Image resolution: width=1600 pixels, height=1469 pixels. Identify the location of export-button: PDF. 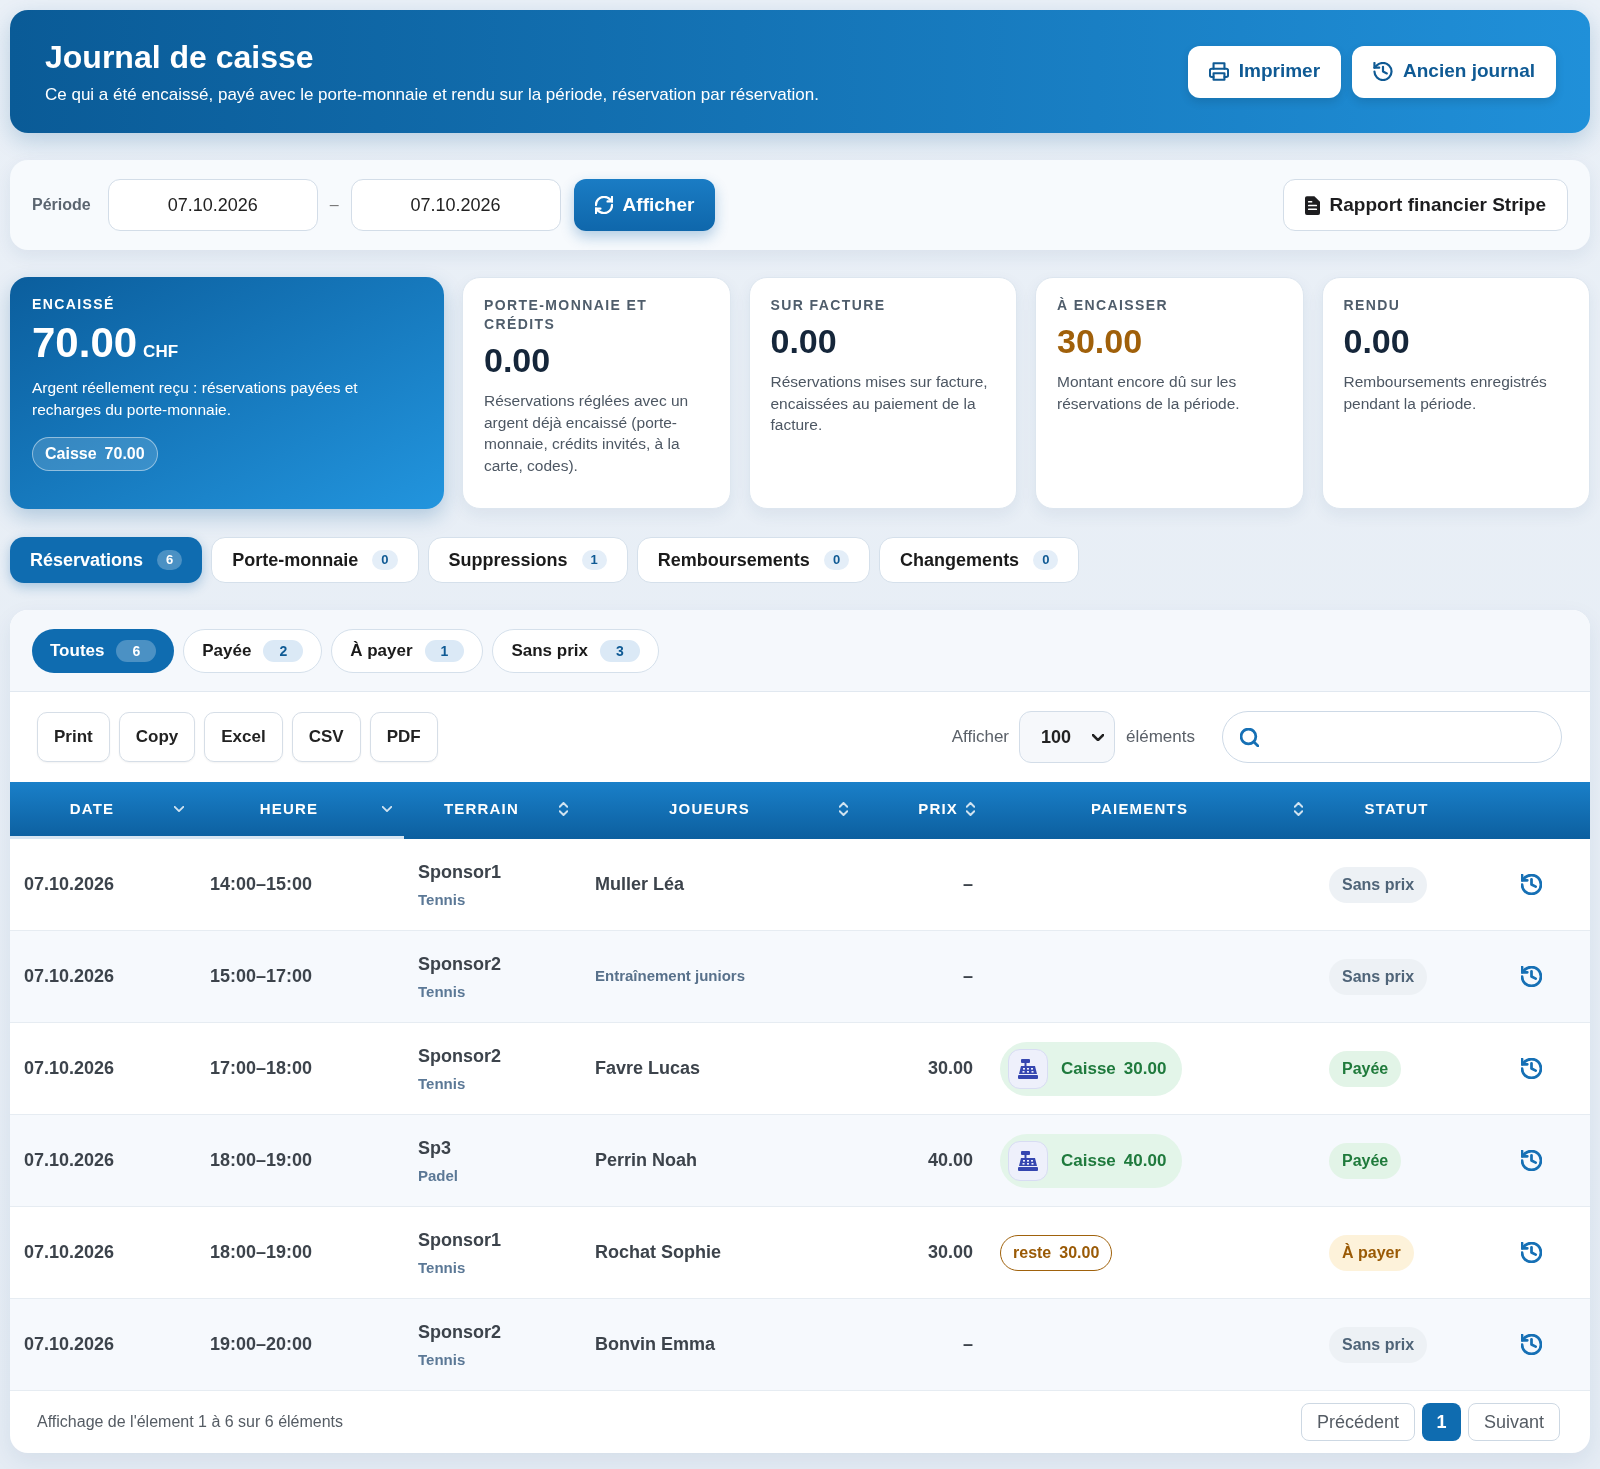
(403, 737).